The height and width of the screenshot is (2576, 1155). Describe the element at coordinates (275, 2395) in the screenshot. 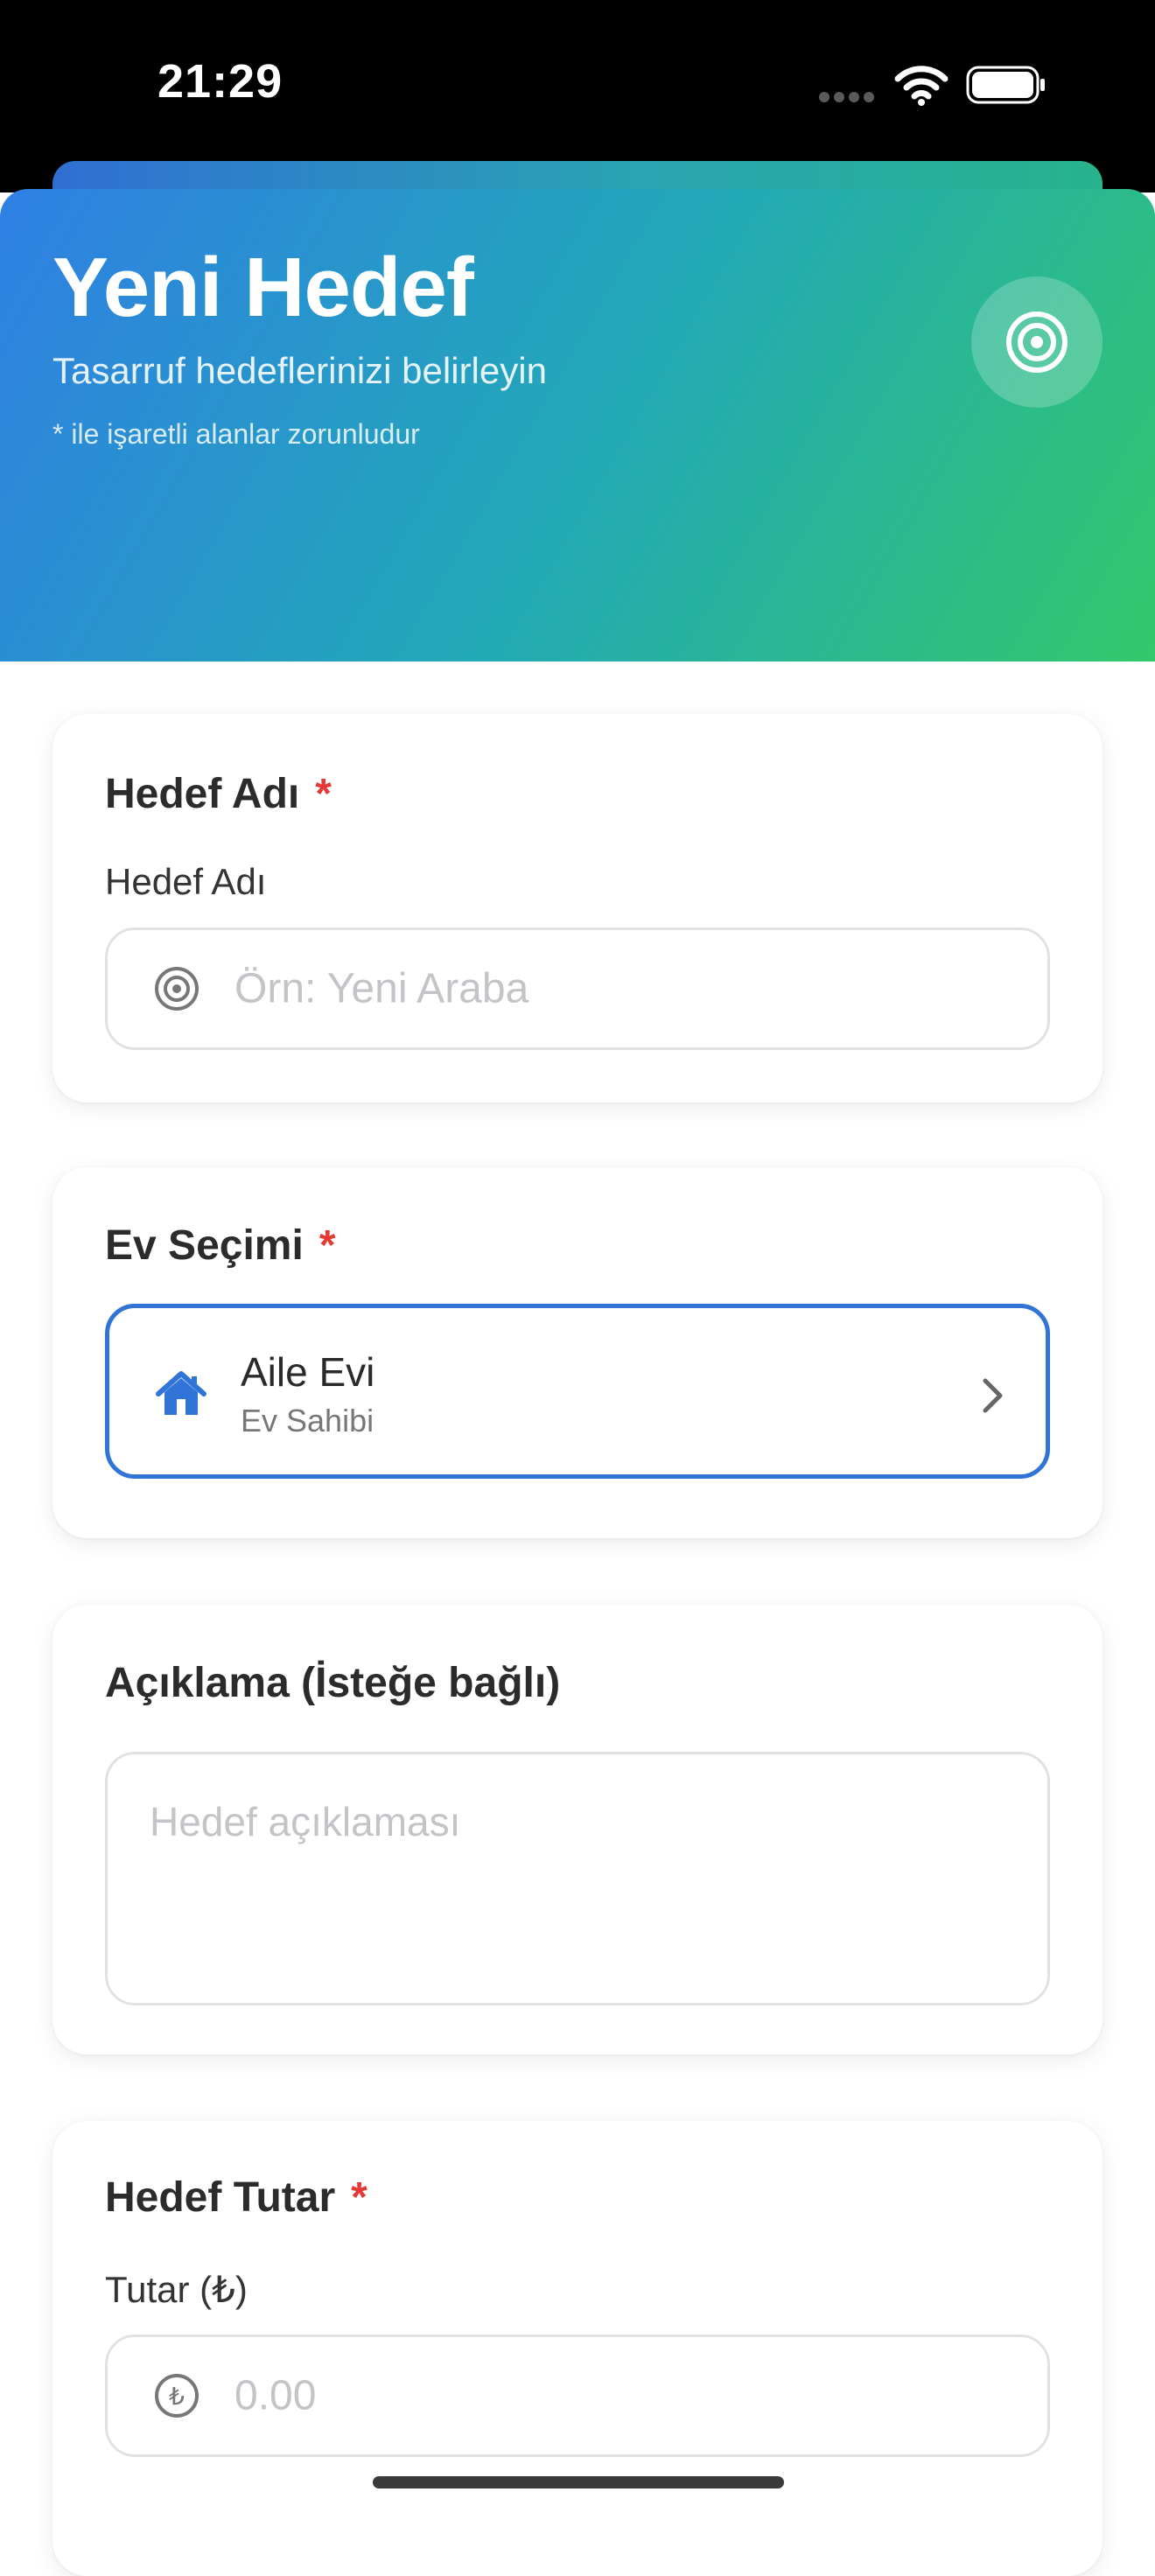

I see `amount-placeholder: 0.00` at that location.